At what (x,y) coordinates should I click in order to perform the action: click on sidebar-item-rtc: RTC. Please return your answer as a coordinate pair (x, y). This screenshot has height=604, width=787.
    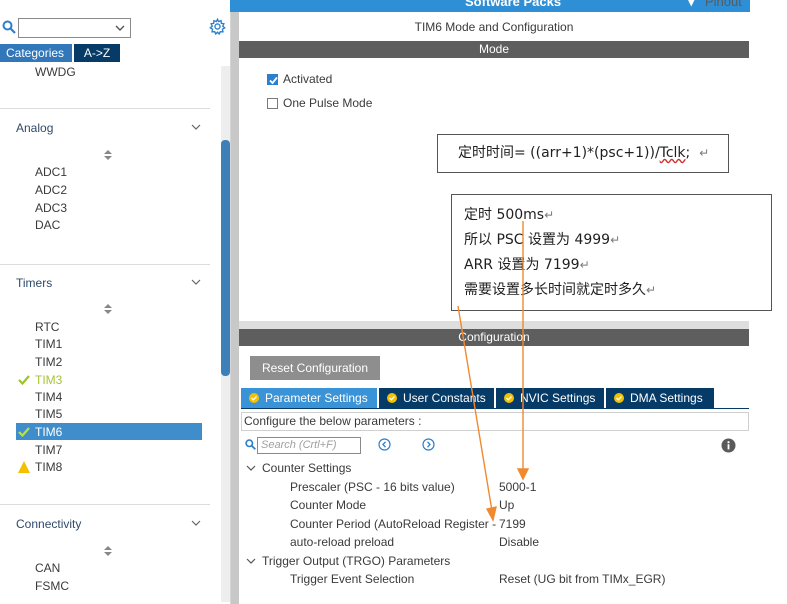
    Looking at the image, I should click on (47, 327).